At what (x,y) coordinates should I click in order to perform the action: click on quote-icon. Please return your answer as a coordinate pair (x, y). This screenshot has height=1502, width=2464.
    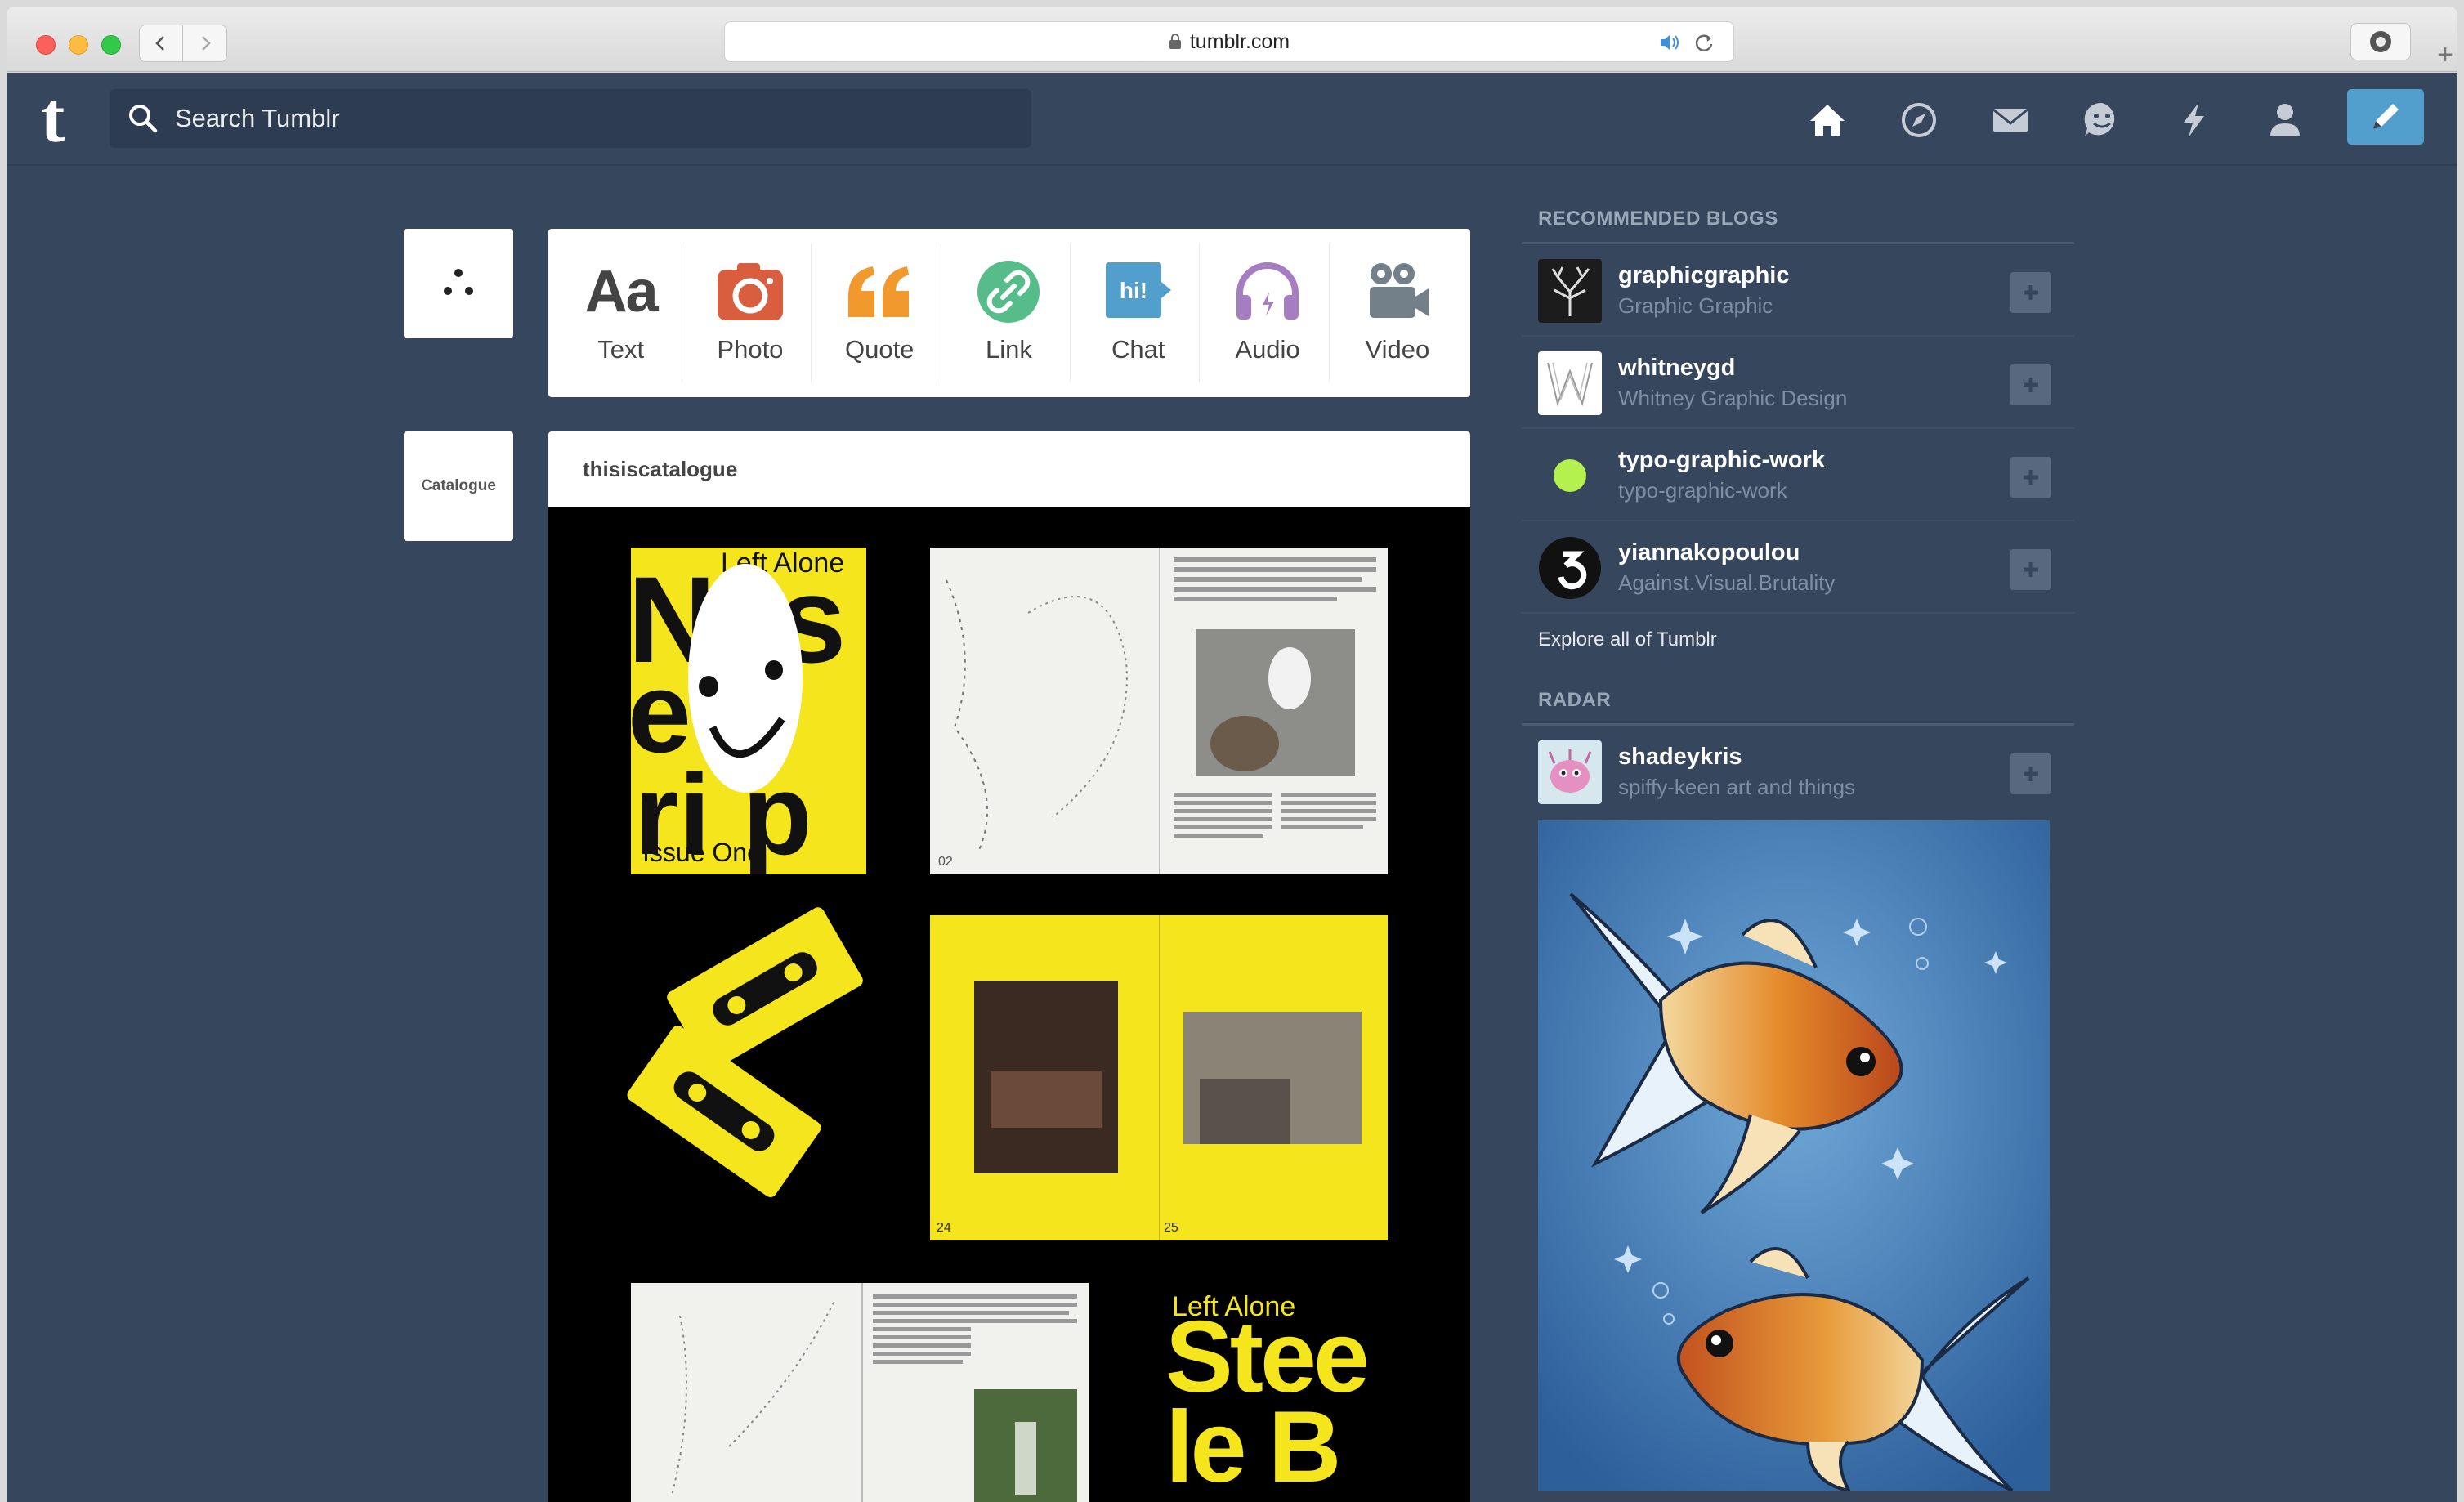
    Looking at the image, I should click on (879, 291).